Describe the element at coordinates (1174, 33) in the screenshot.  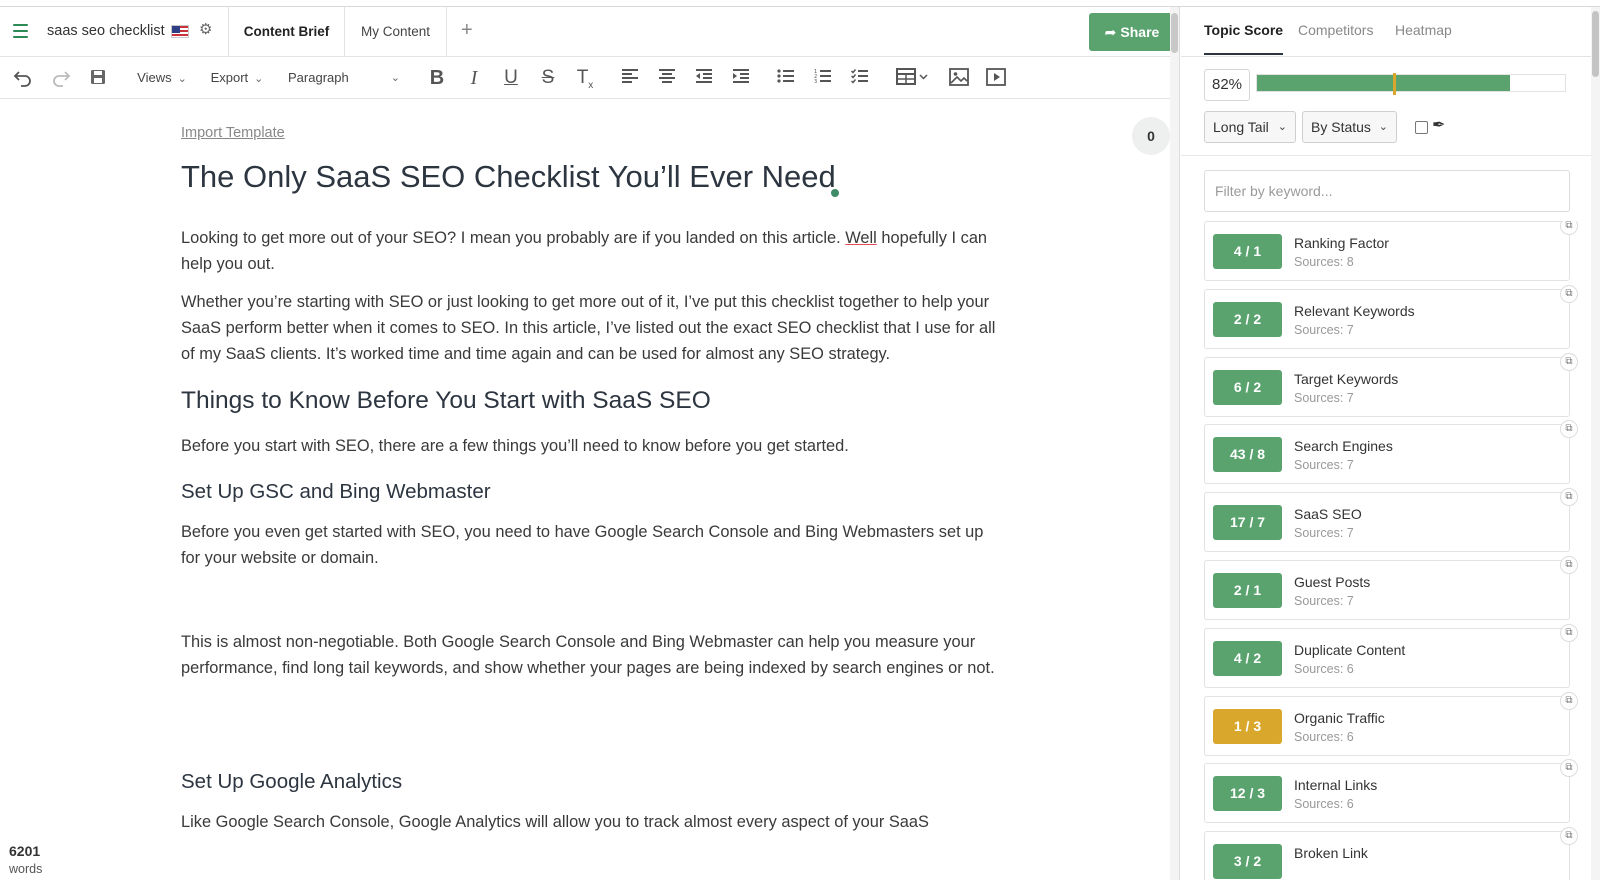
I see `editor-scrollbar-thumb` at that location.